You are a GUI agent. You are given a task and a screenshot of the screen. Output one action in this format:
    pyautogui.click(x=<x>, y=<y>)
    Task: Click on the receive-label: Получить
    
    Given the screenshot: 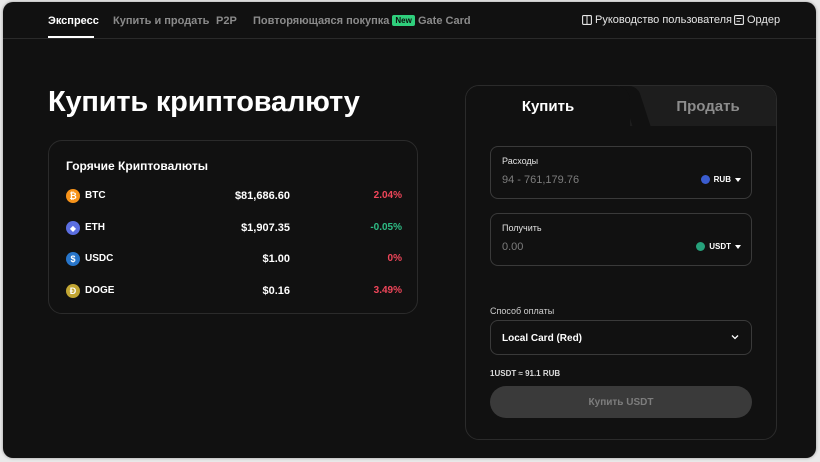 What is the action you would take?
    pyautogui.click(x=522, y=228)
    